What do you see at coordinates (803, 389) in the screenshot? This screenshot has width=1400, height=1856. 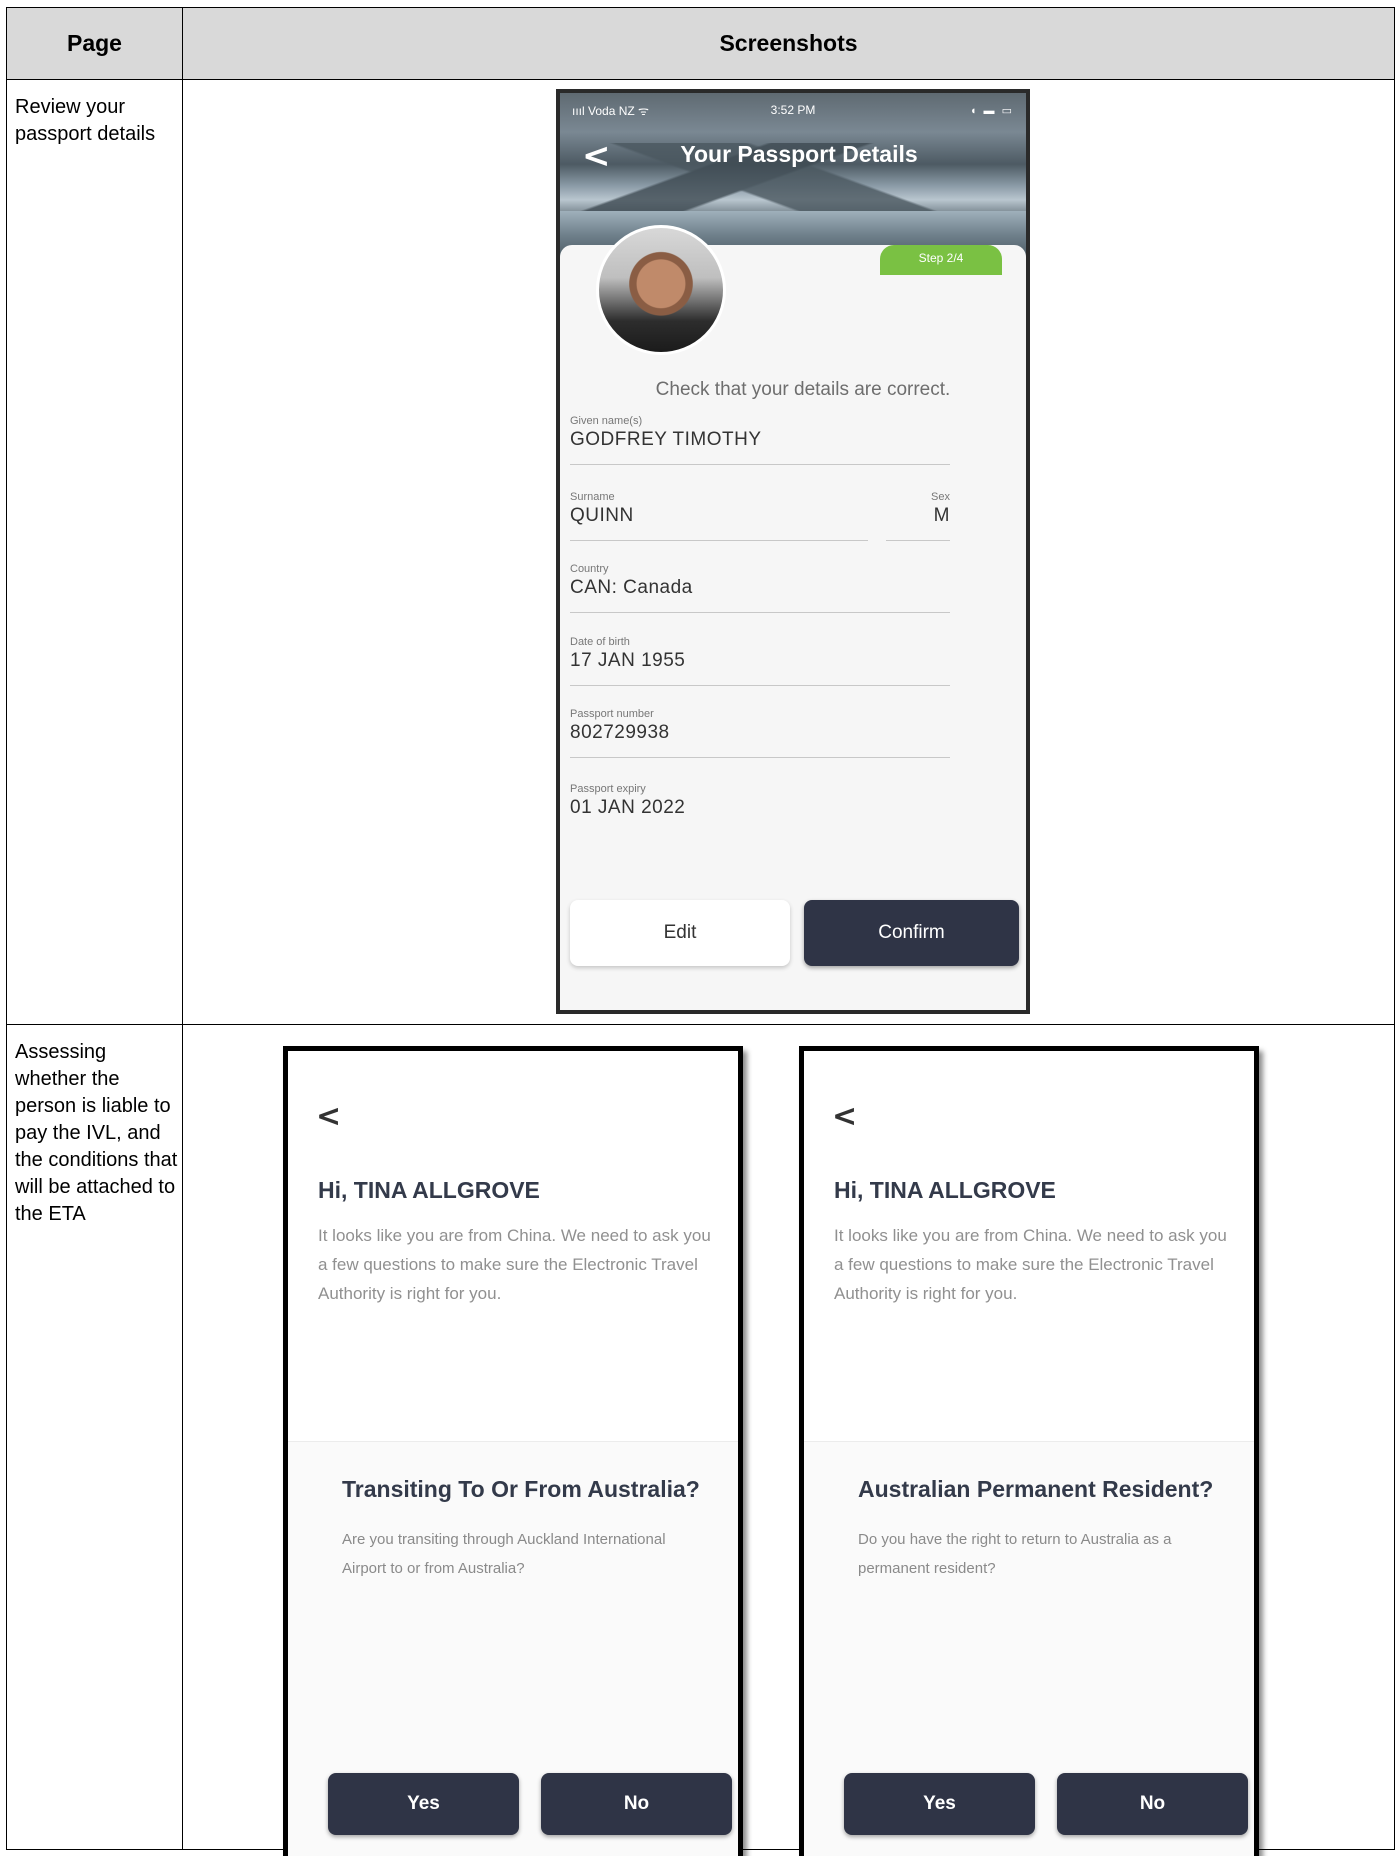 I see `instruction-text: Check that your details are correct.` at bounding box center [803, 389].